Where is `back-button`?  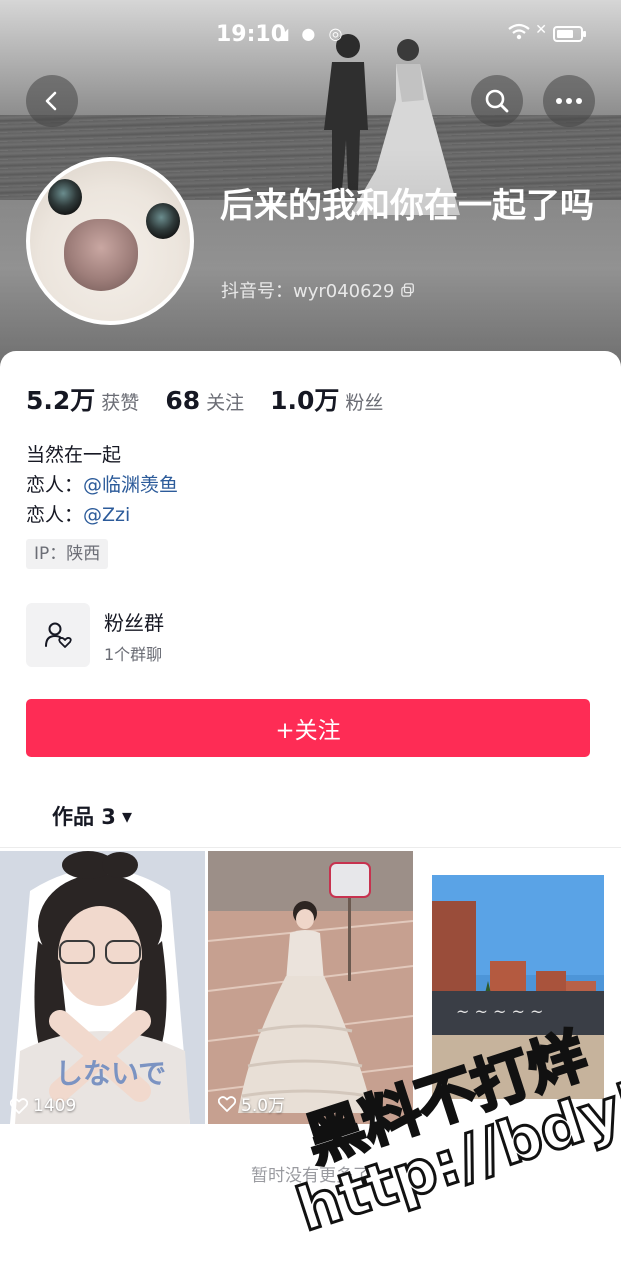 back-button is located at coordinates (52, 101).